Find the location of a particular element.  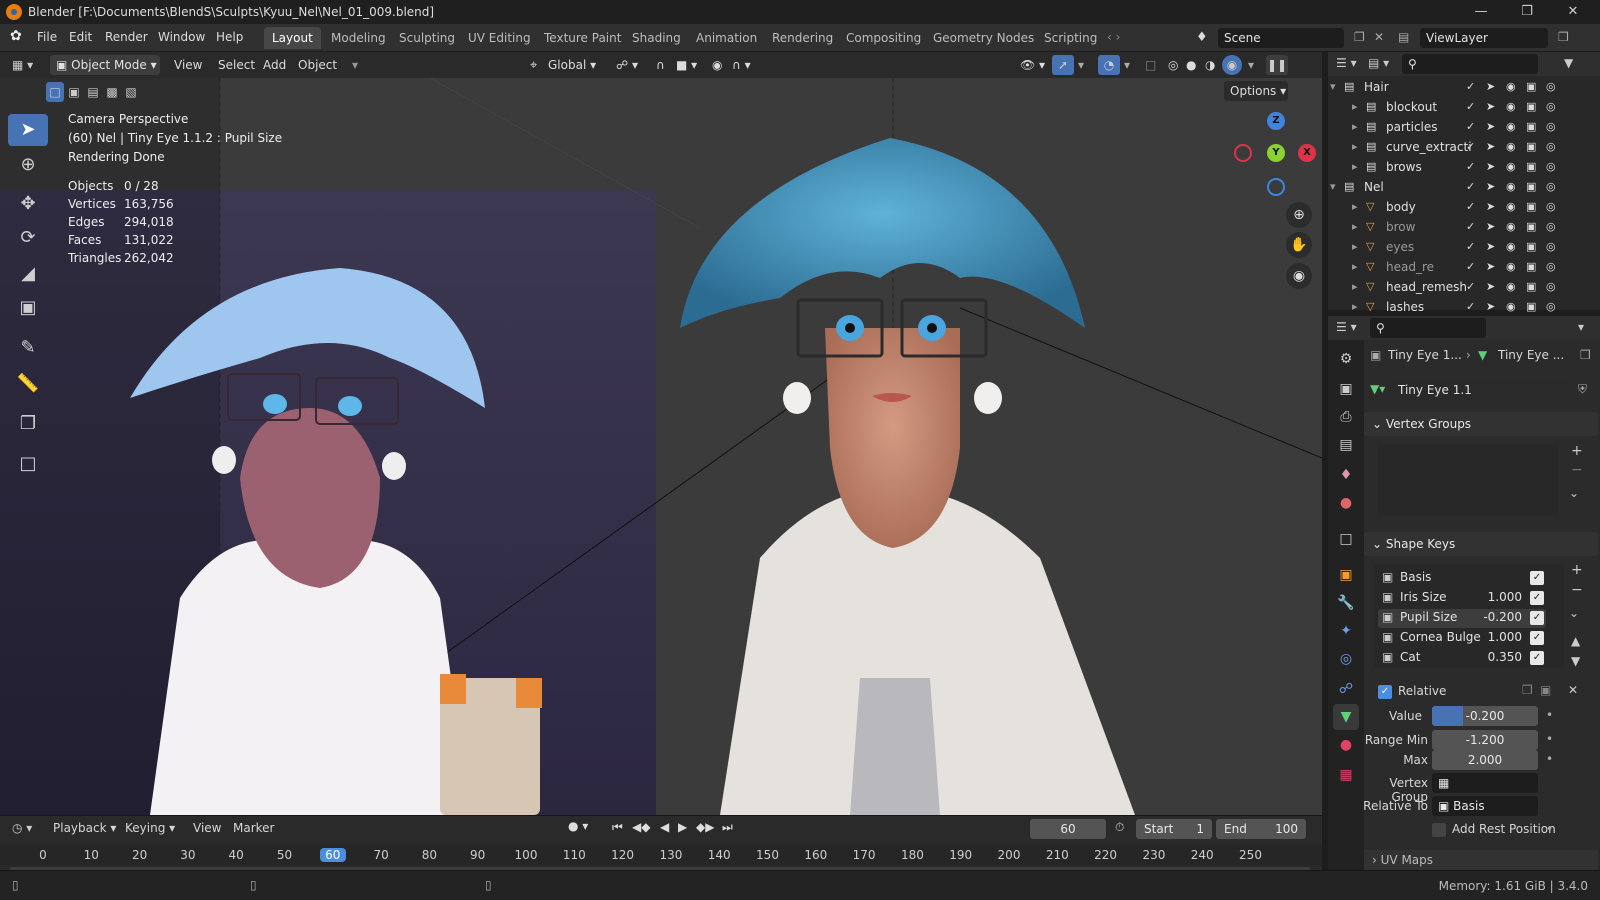

next-keyframe-icon: ◆▶ is located at coordinates (705, 827).